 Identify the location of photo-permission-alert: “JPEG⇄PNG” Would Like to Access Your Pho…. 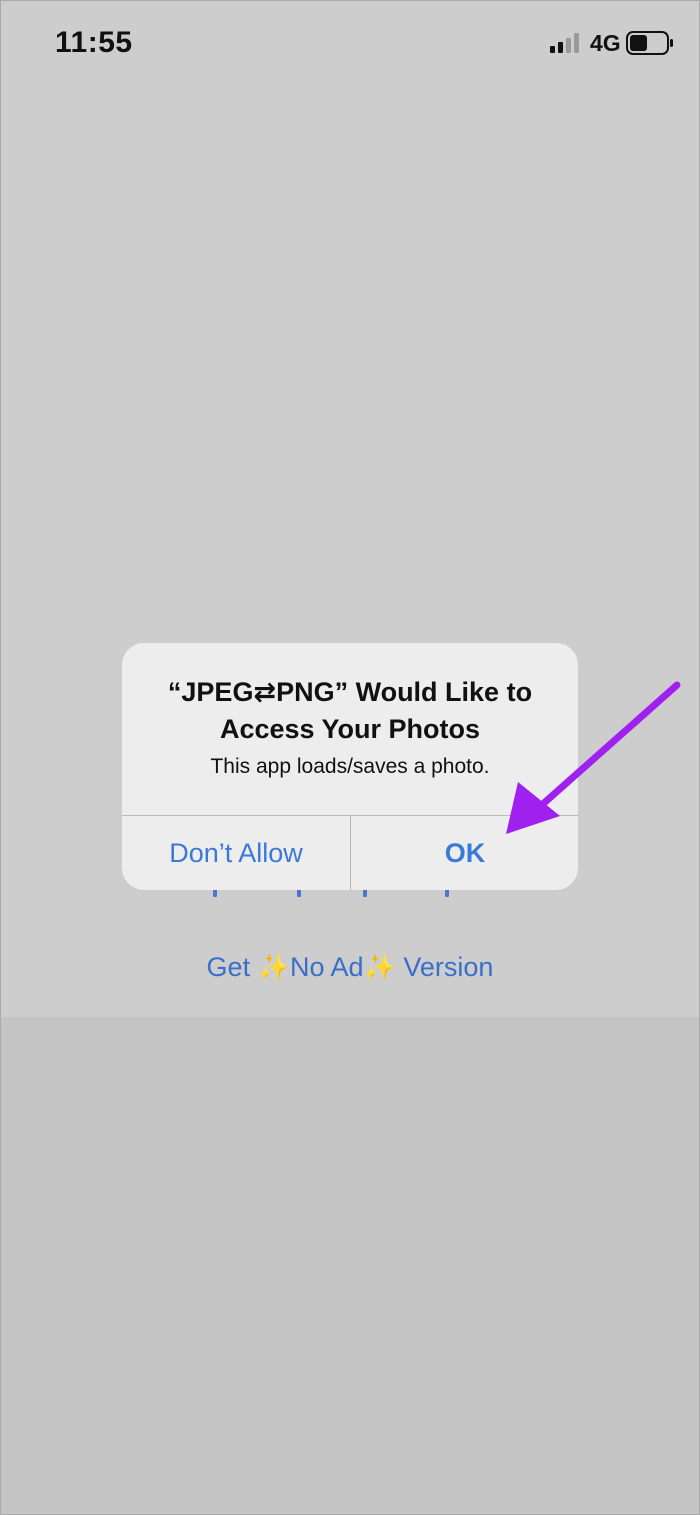
(350, 766).